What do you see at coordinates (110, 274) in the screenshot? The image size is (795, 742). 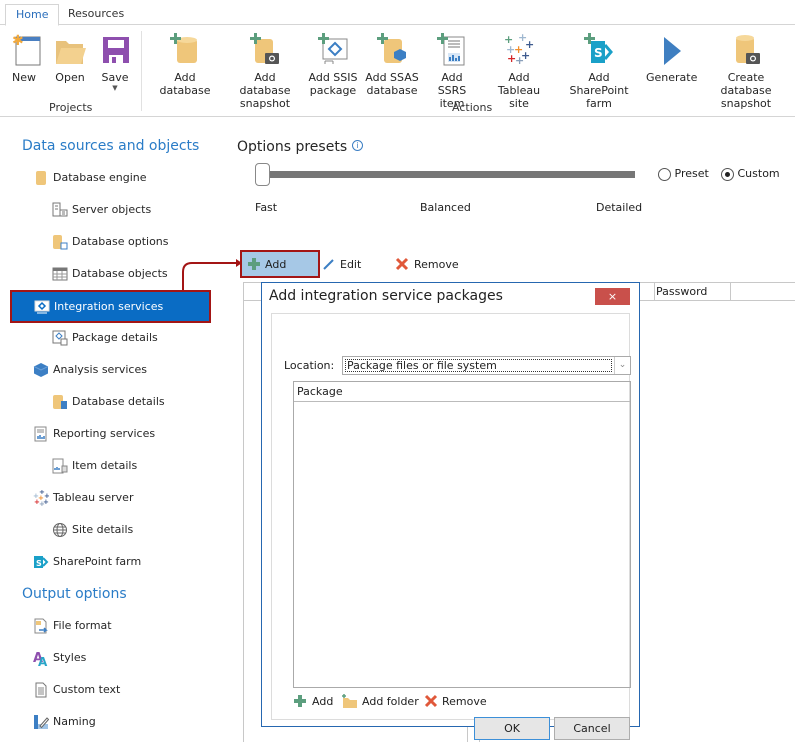 I see `sidebar-item-database-objects: Database objects` at bounding box center [110, 274].